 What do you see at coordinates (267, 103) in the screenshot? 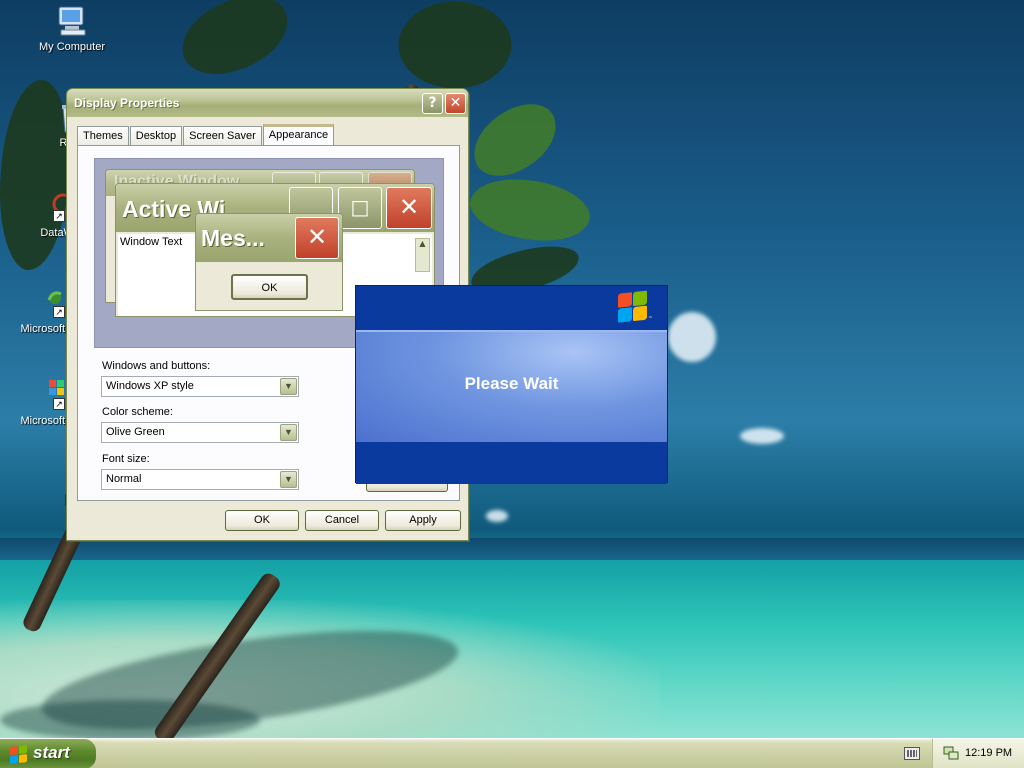
I see `window-titlebar: Display Properties ? ✕` at bounding box center [267, 103].